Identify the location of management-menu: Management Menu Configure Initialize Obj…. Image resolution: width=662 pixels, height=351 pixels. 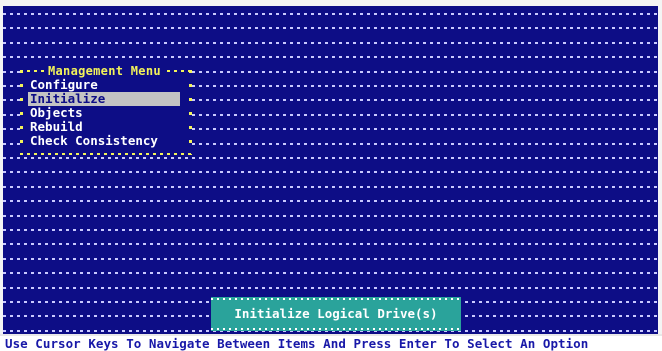
(106, 110).